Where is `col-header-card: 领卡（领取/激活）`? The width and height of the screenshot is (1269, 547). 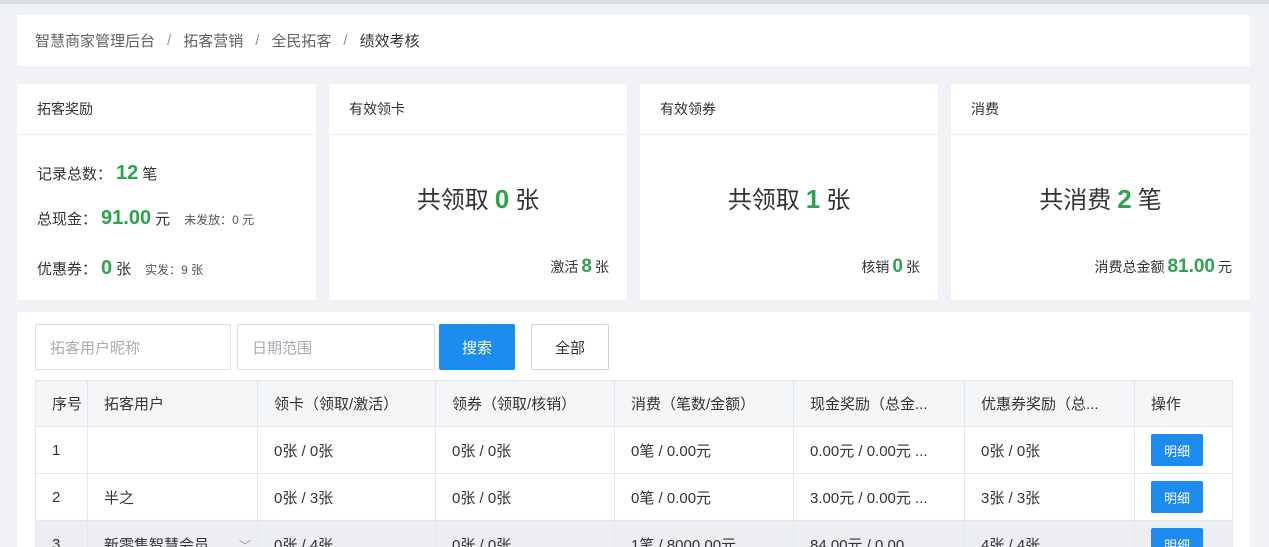
col-header-card: 领卡（领取/激活） is located at coordinates (346, 403).